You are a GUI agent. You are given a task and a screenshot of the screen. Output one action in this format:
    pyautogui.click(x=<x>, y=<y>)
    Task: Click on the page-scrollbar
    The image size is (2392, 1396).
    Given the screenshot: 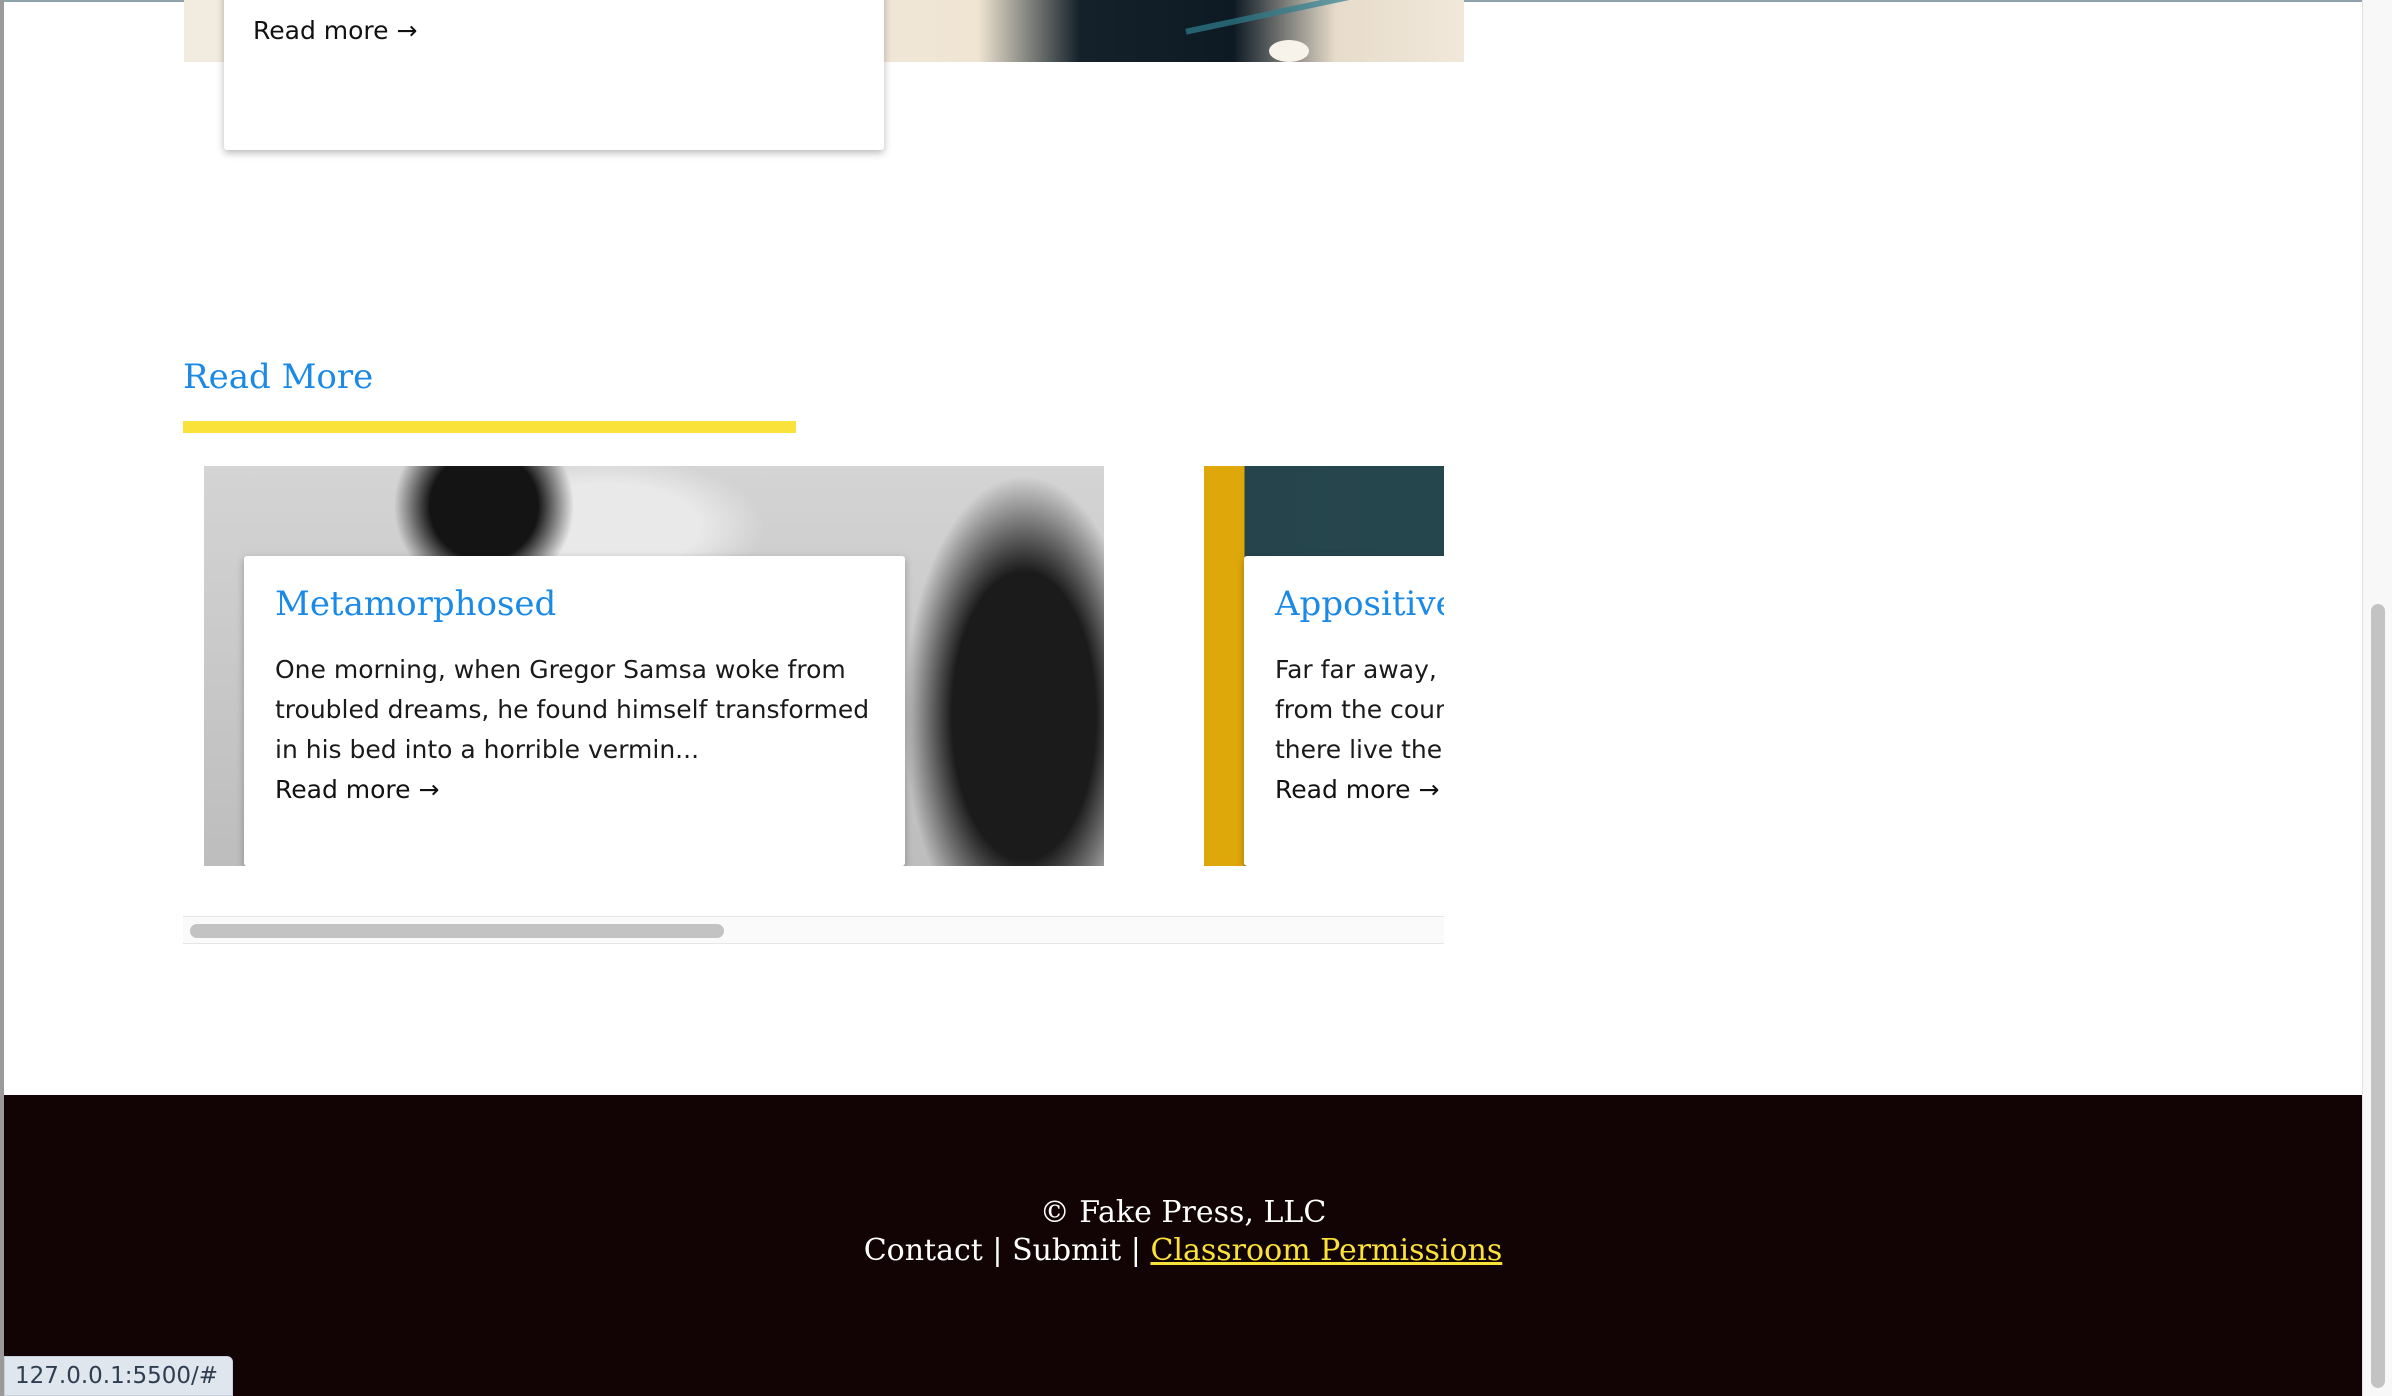 What is the action you would take?
    pyautogui.click(x=2377, y=698)
    